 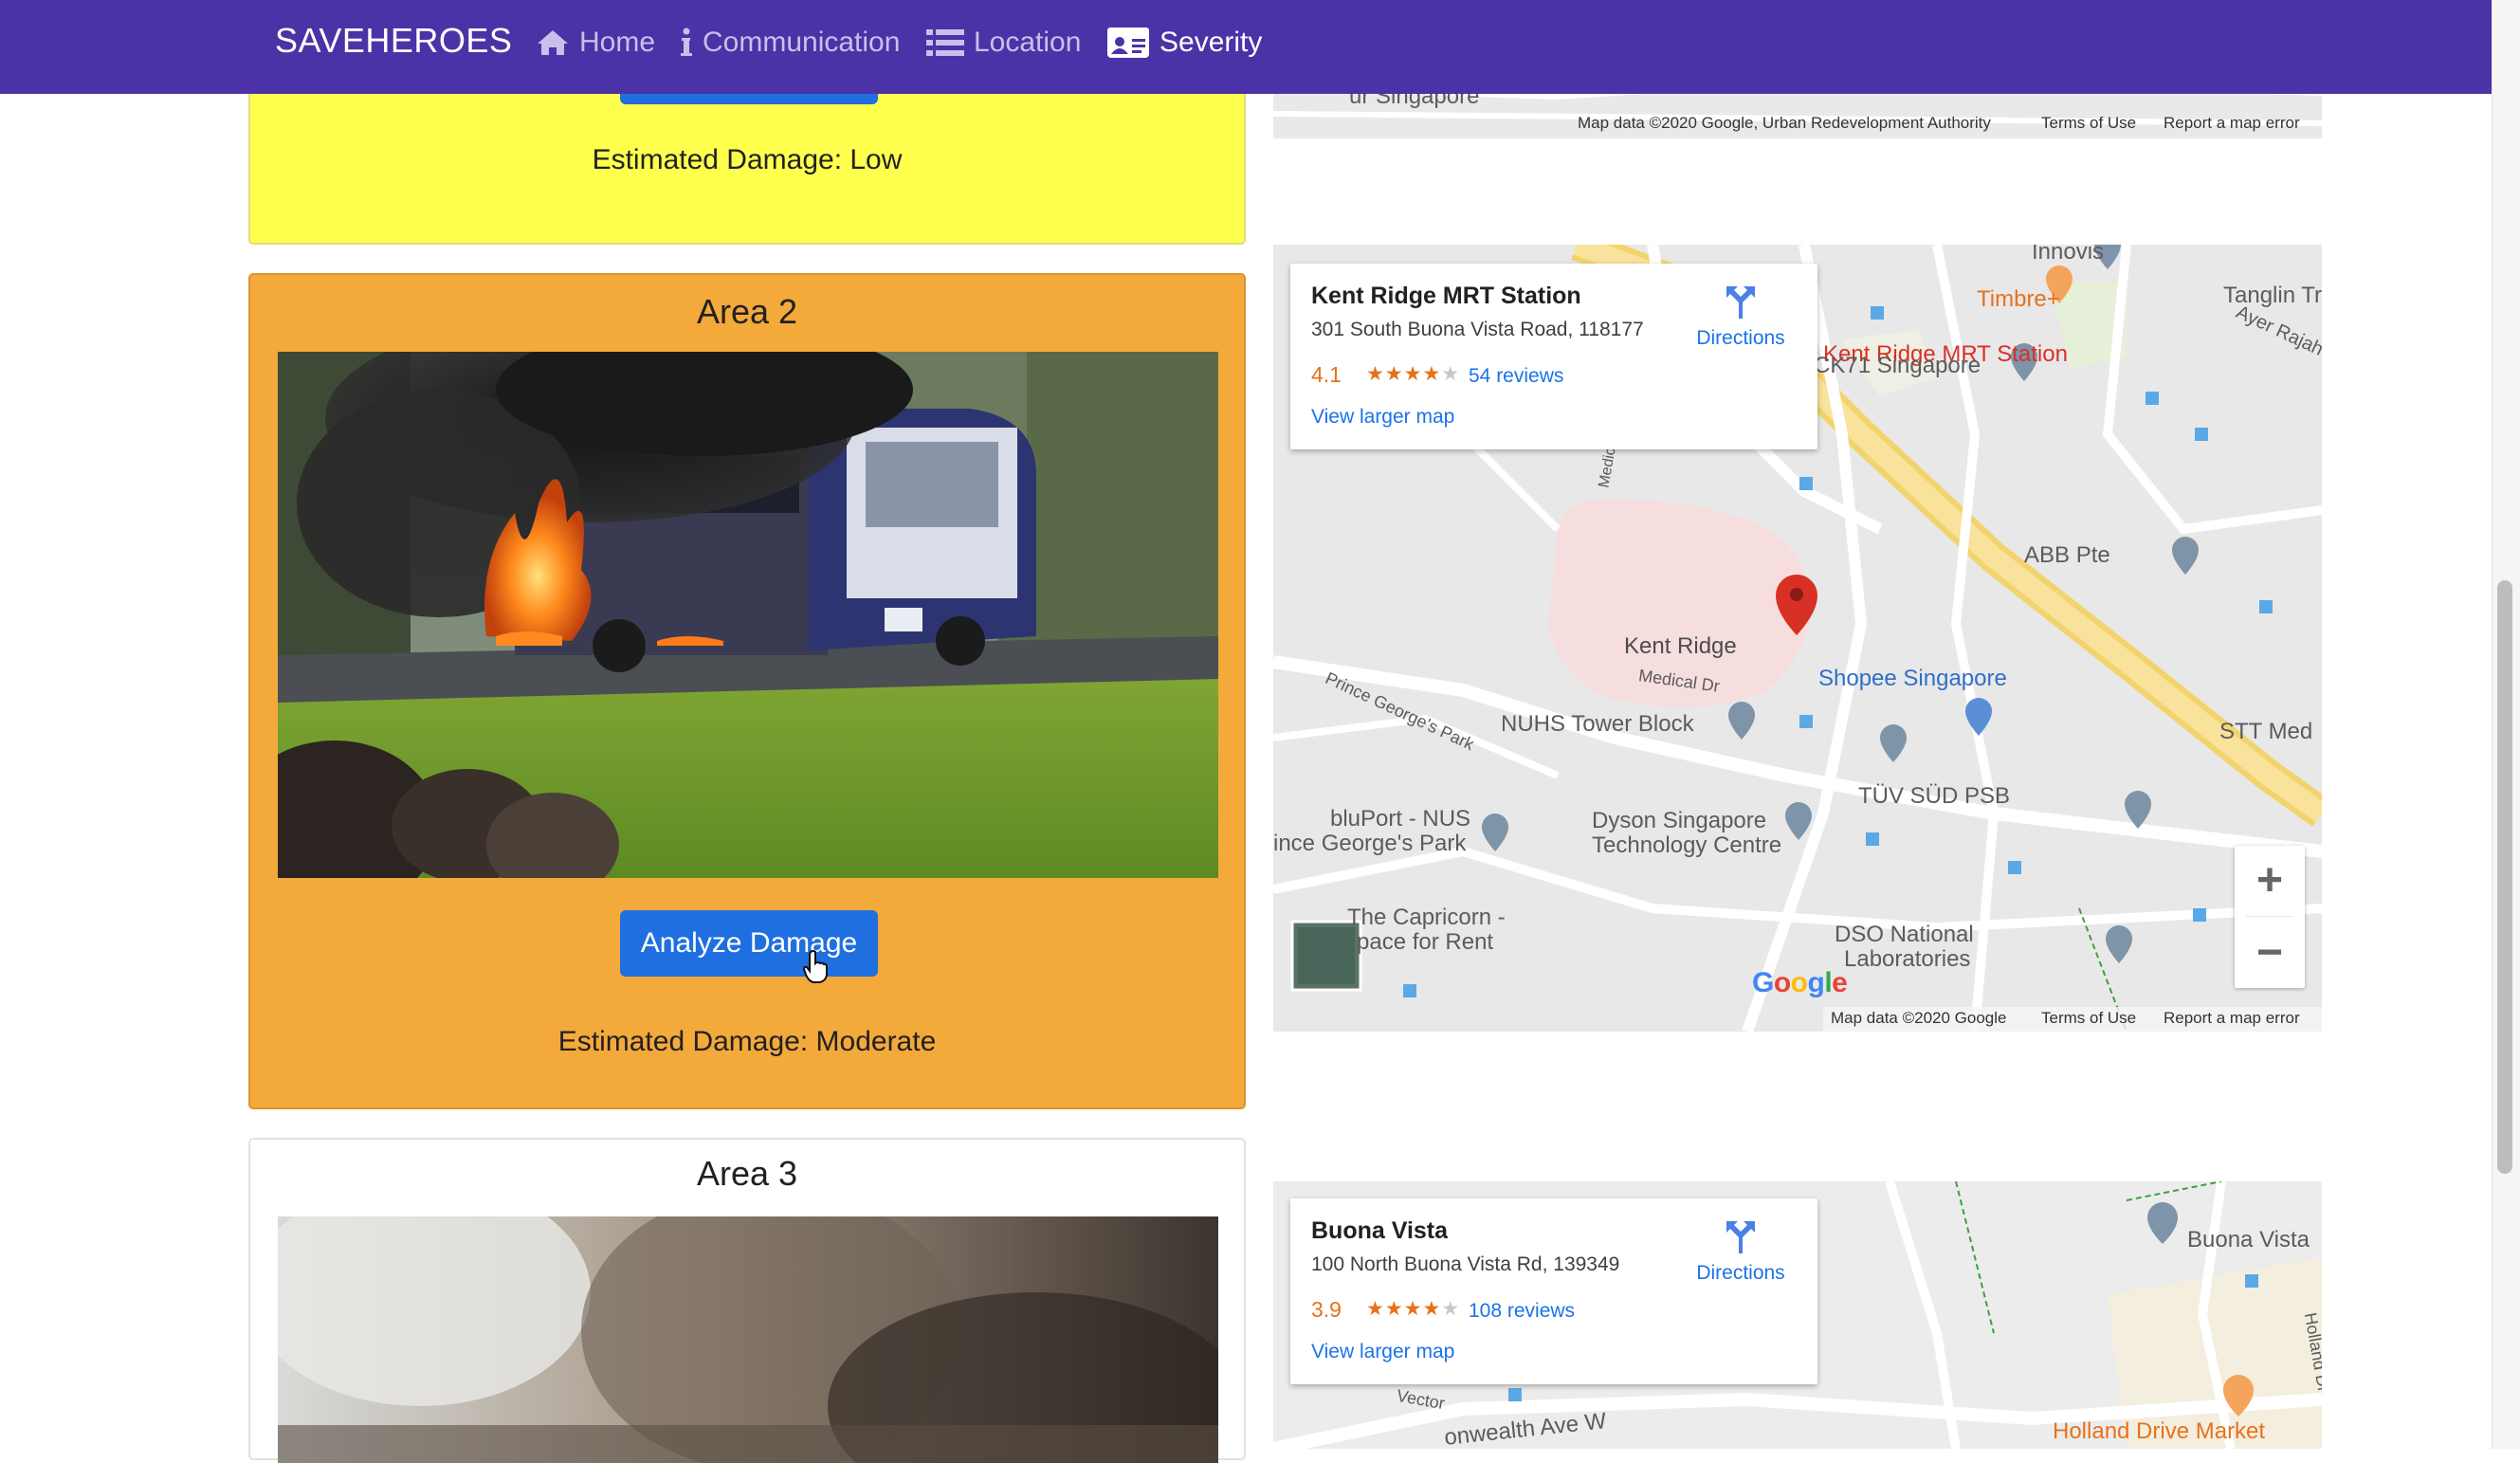 What do you see at coordinates (1380, 1230) in the screenshot?
I see `map-3-place-name: Buona Vista` at bounding box center [1380, 1230].